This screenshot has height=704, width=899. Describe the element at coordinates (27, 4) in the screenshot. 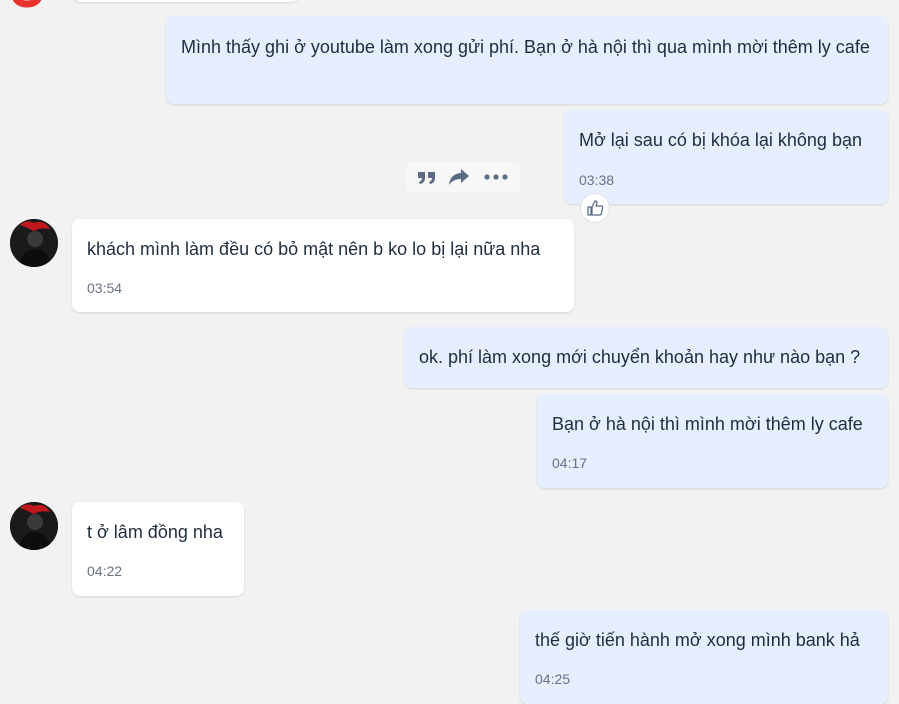

I see `partial-avatar-icon` at that location.